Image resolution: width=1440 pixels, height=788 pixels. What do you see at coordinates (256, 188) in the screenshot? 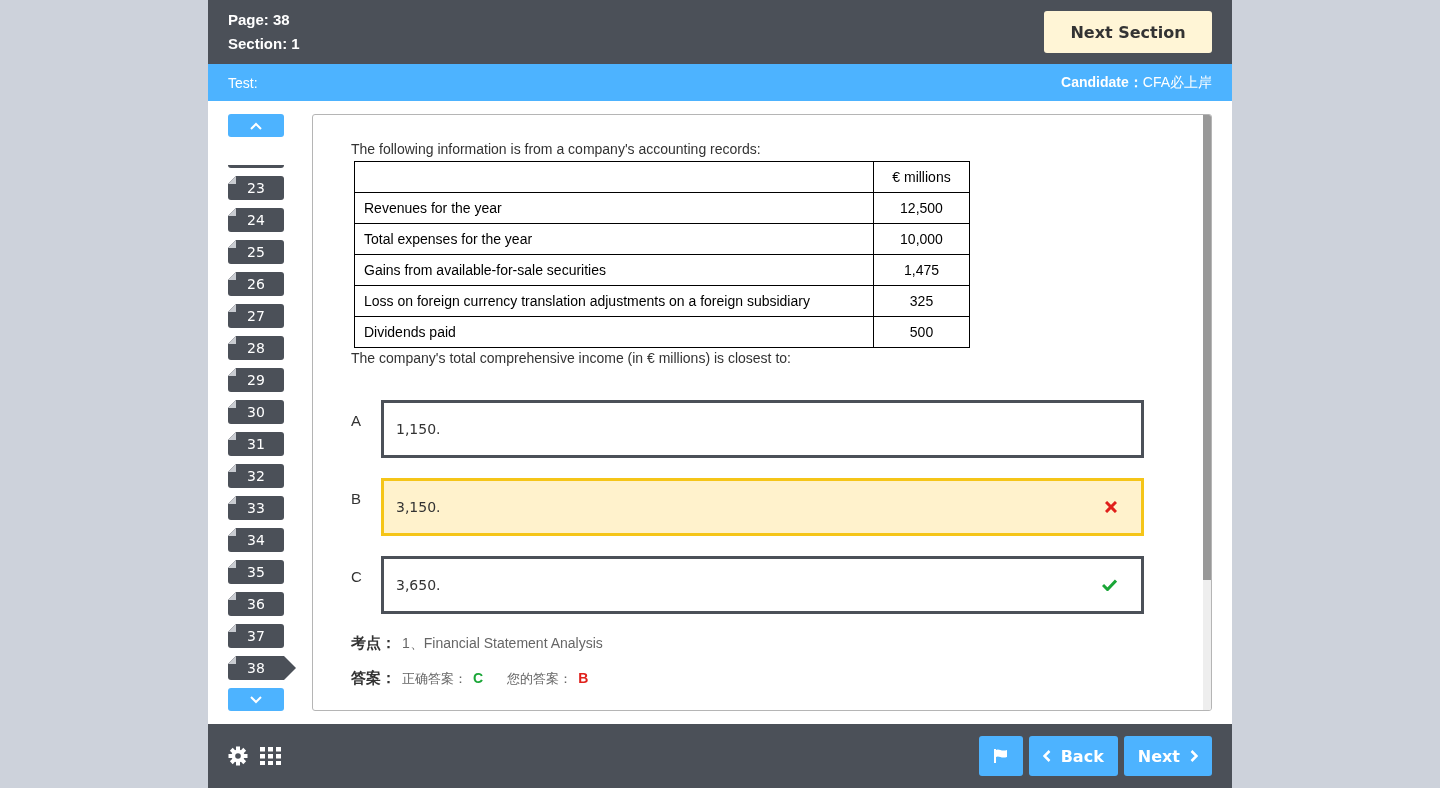
I see `question-number-tab: 23` at bounding box center [256, 188].